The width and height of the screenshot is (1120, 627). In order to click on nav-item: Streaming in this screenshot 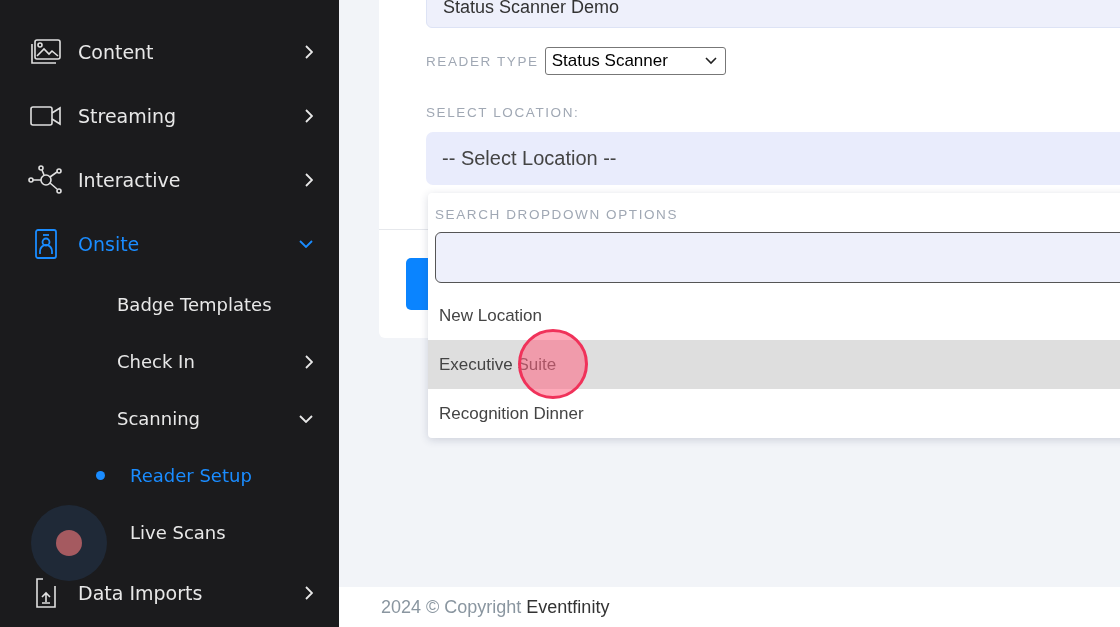, I will do `click(191, 116)`.